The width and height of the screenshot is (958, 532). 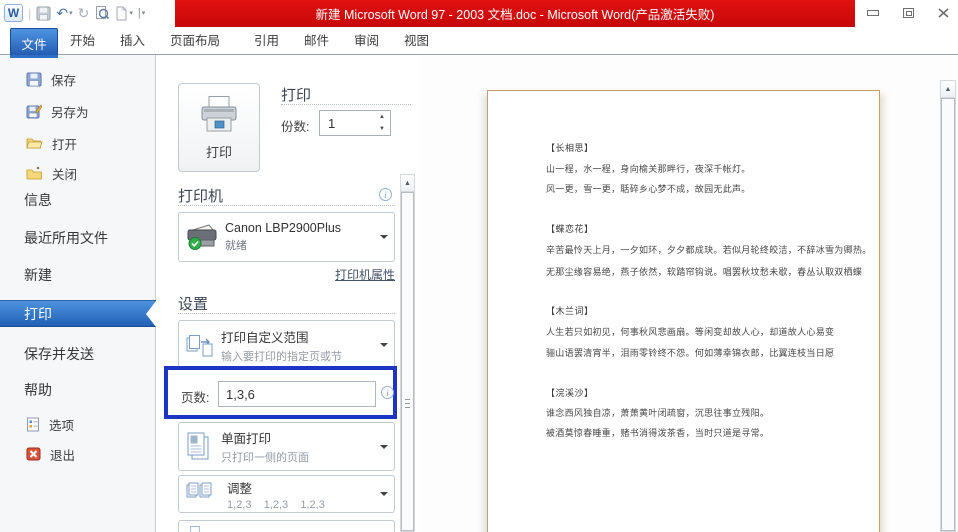 I want to click on settings-section-heading: 设置, so click(x=193, y=304).